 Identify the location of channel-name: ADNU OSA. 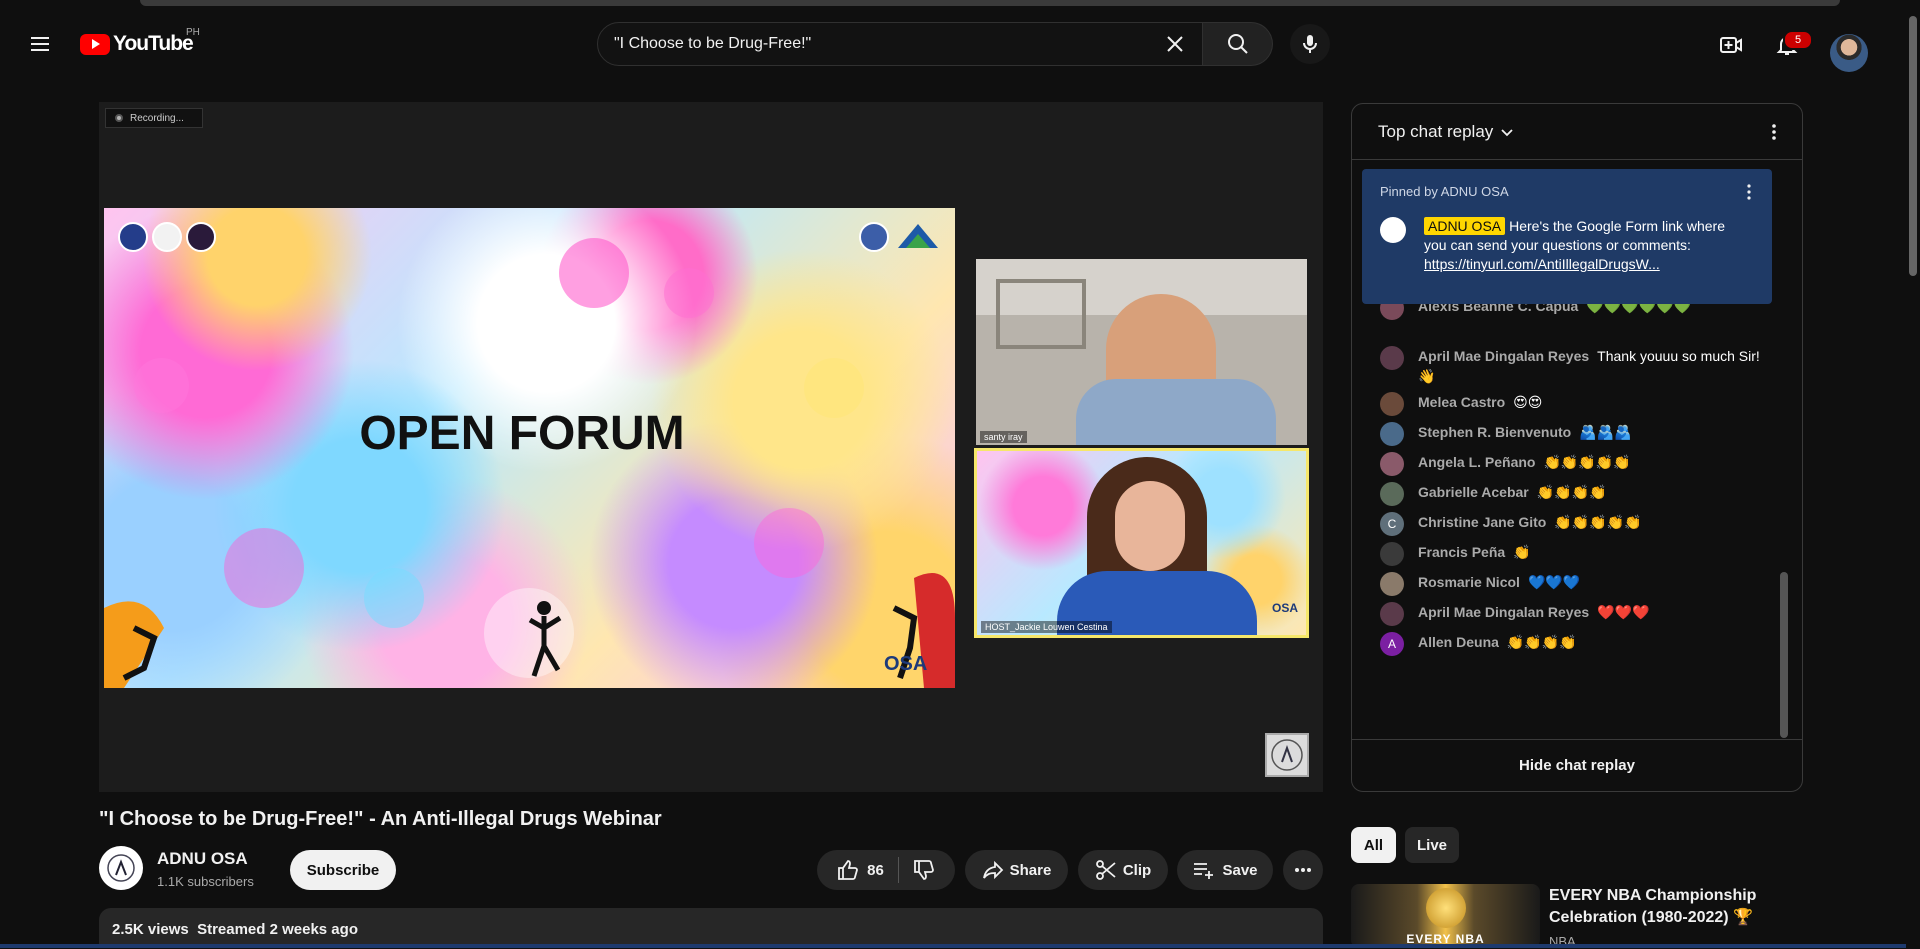
(202, 859).